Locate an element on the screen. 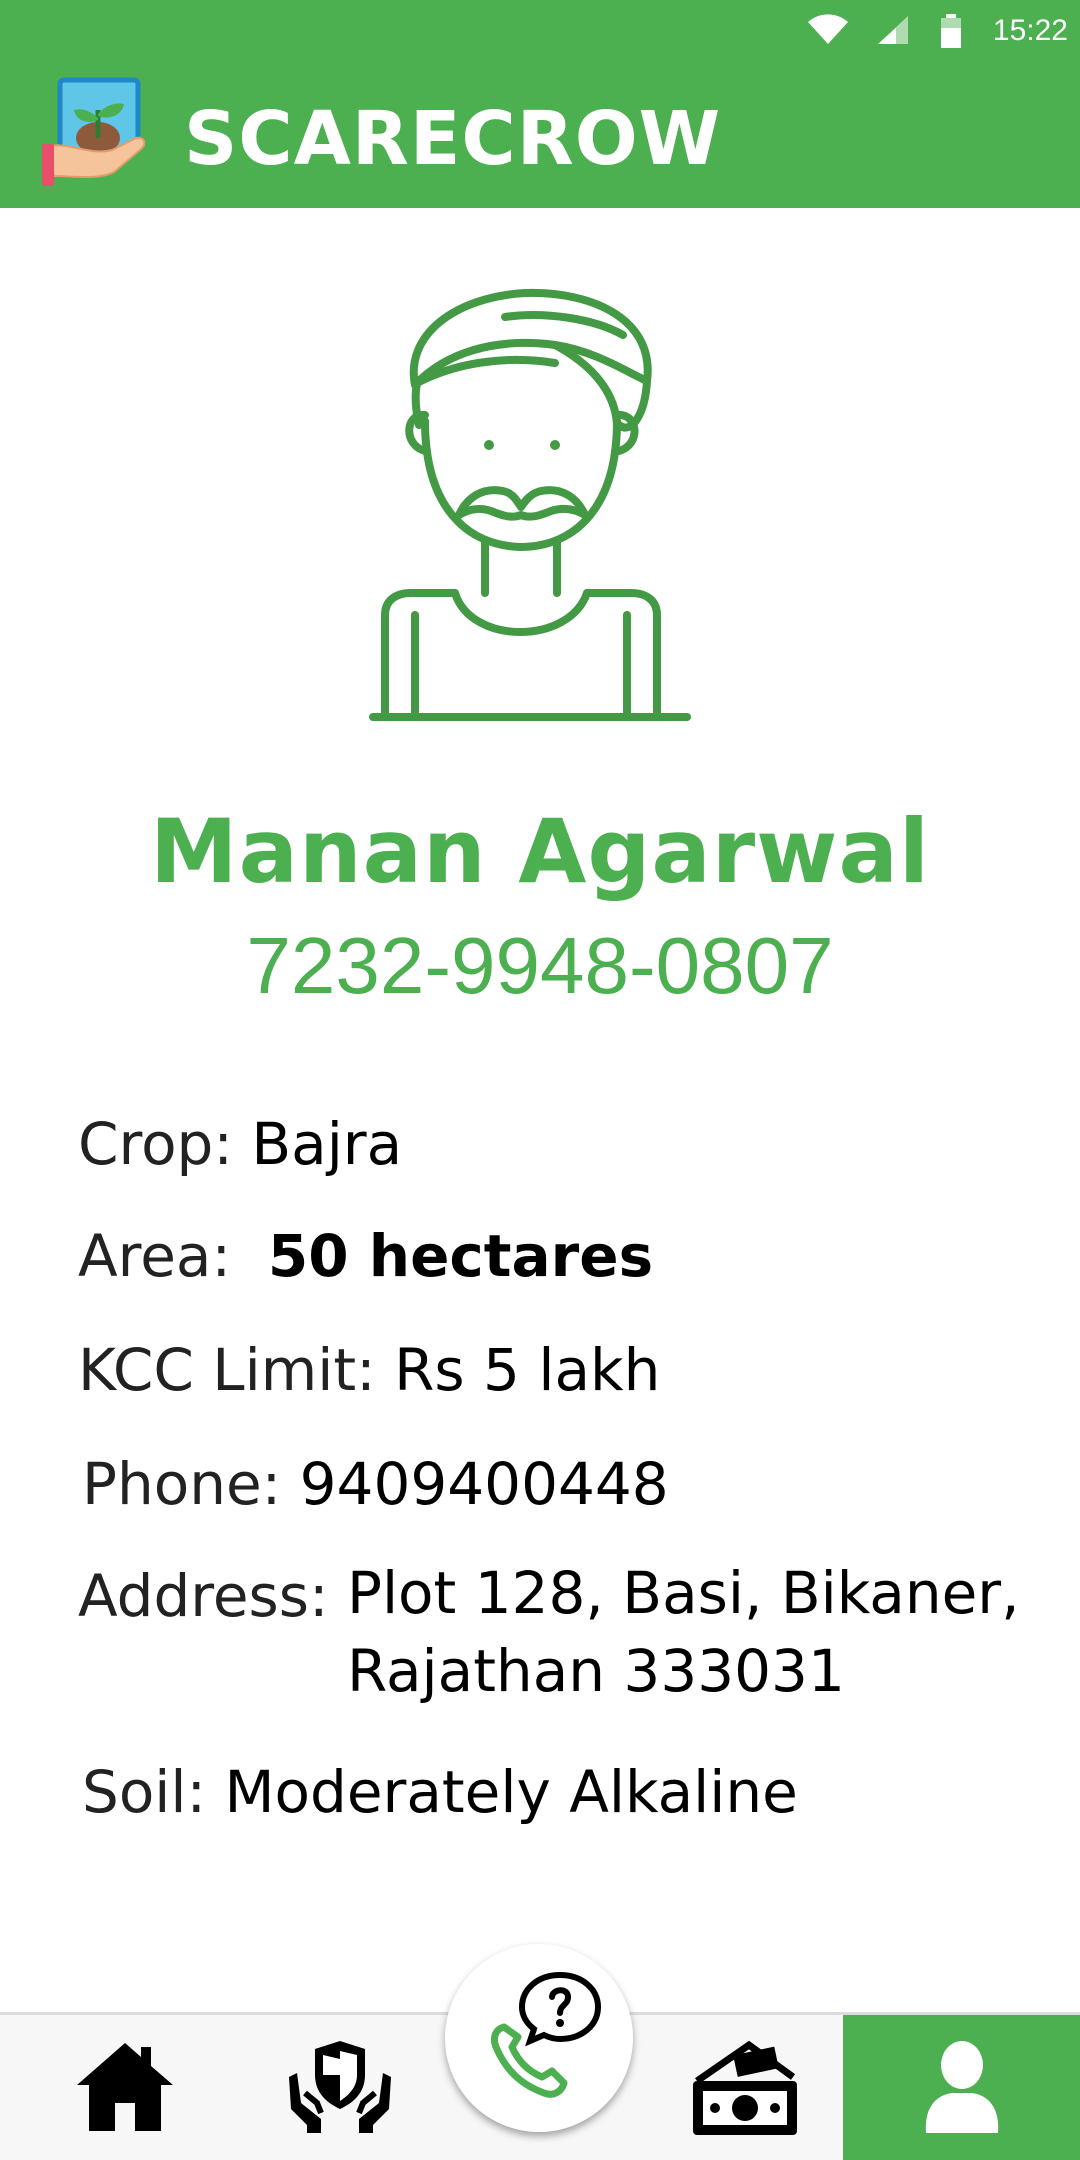  area-label: Area: is located at coordinates (155, 1256).